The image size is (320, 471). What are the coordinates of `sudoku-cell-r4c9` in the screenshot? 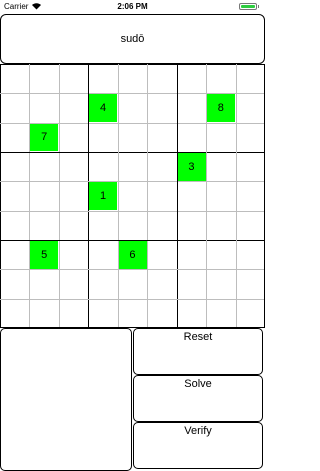 It's located at (250, 166).